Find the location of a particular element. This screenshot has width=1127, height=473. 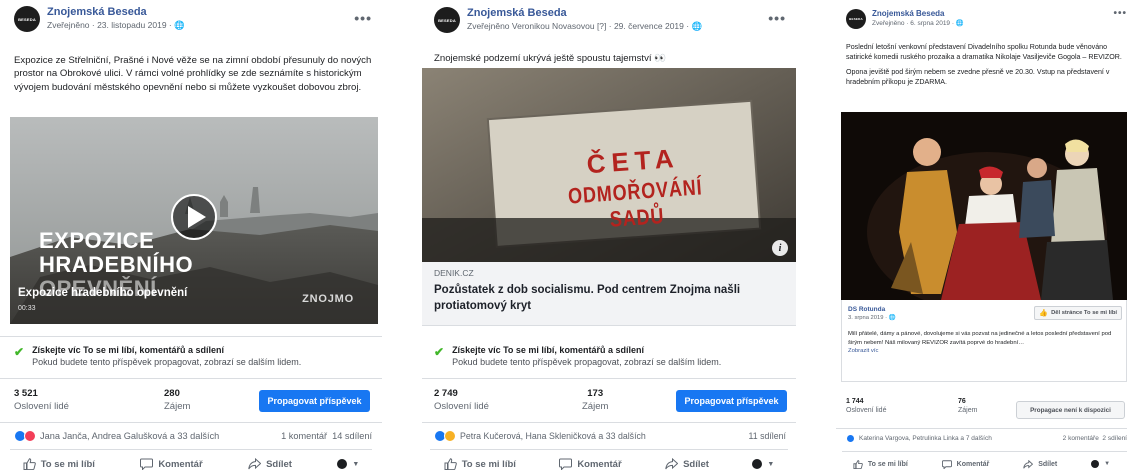

page-like-button: 👍 Děl stránce To se mi líbí is located at coordinates (1078, 313).